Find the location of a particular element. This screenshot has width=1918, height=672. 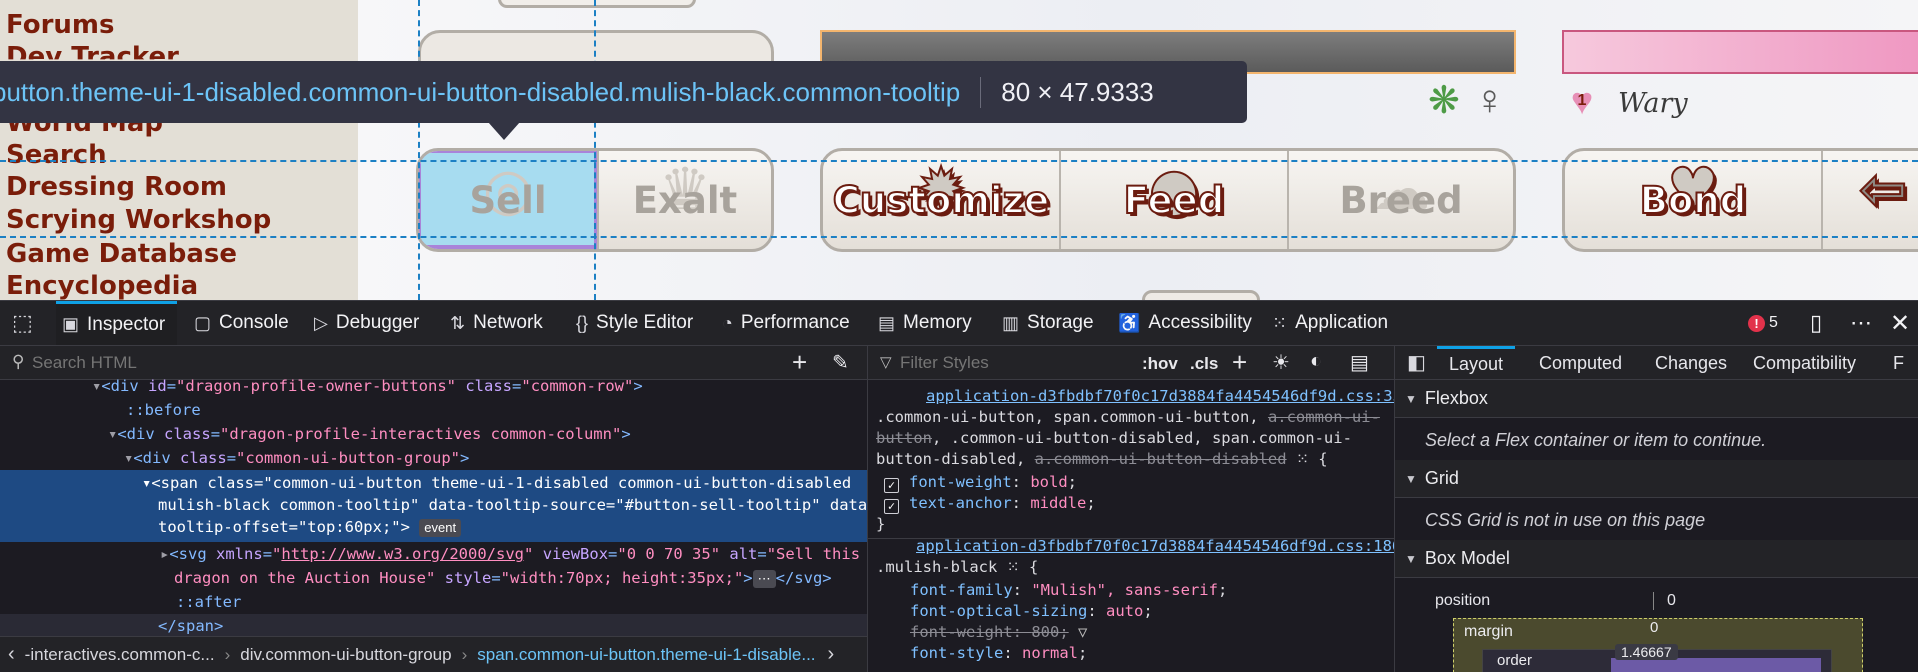

filter-styles-input is located at coordinates (1000, 363).